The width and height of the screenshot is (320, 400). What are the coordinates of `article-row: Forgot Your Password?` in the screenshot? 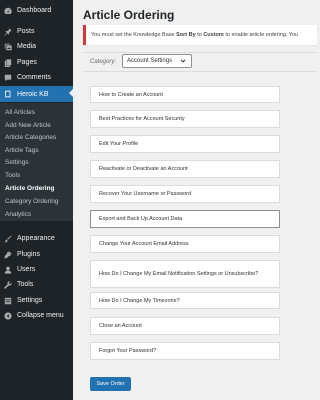 It's located at (185, 351).